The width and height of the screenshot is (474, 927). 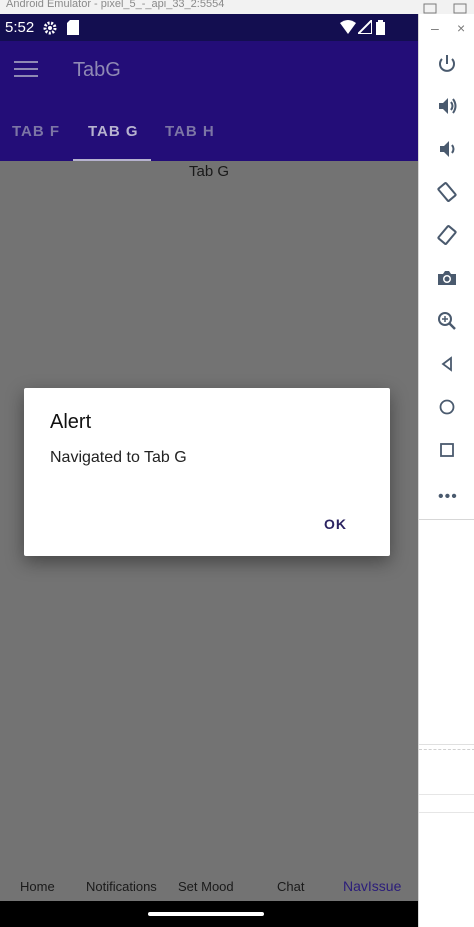 I want to click on overview-icon, so click(x=447, y=450).